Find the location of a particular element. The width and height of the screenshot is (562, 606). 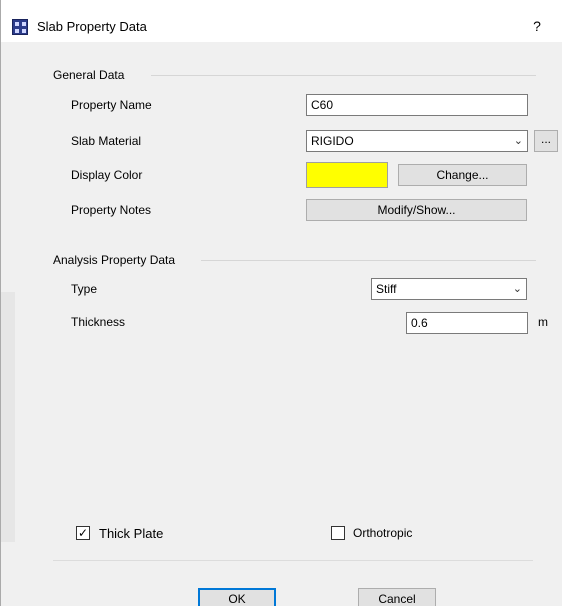

slab-material-select: RIGIDO ⌄ is located at coordinates (417, 141).